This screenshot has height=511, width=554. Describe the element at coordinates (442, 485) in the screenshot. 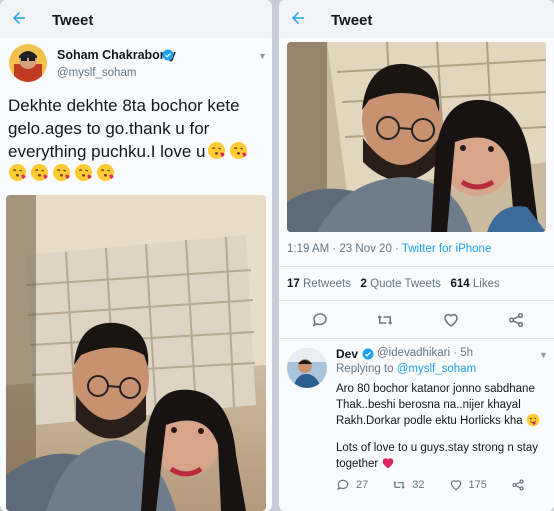

I see `reply-actions: 27 32 175` at that location.